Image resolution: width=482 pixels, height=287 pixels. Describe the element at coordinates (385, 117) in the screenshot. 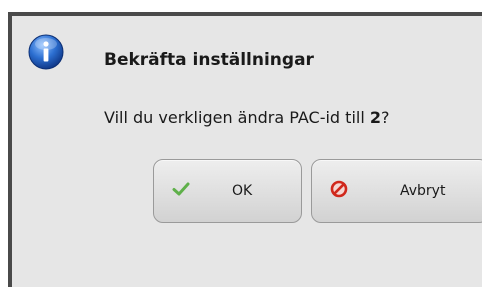

I see `message-suffix: ?` at that location.